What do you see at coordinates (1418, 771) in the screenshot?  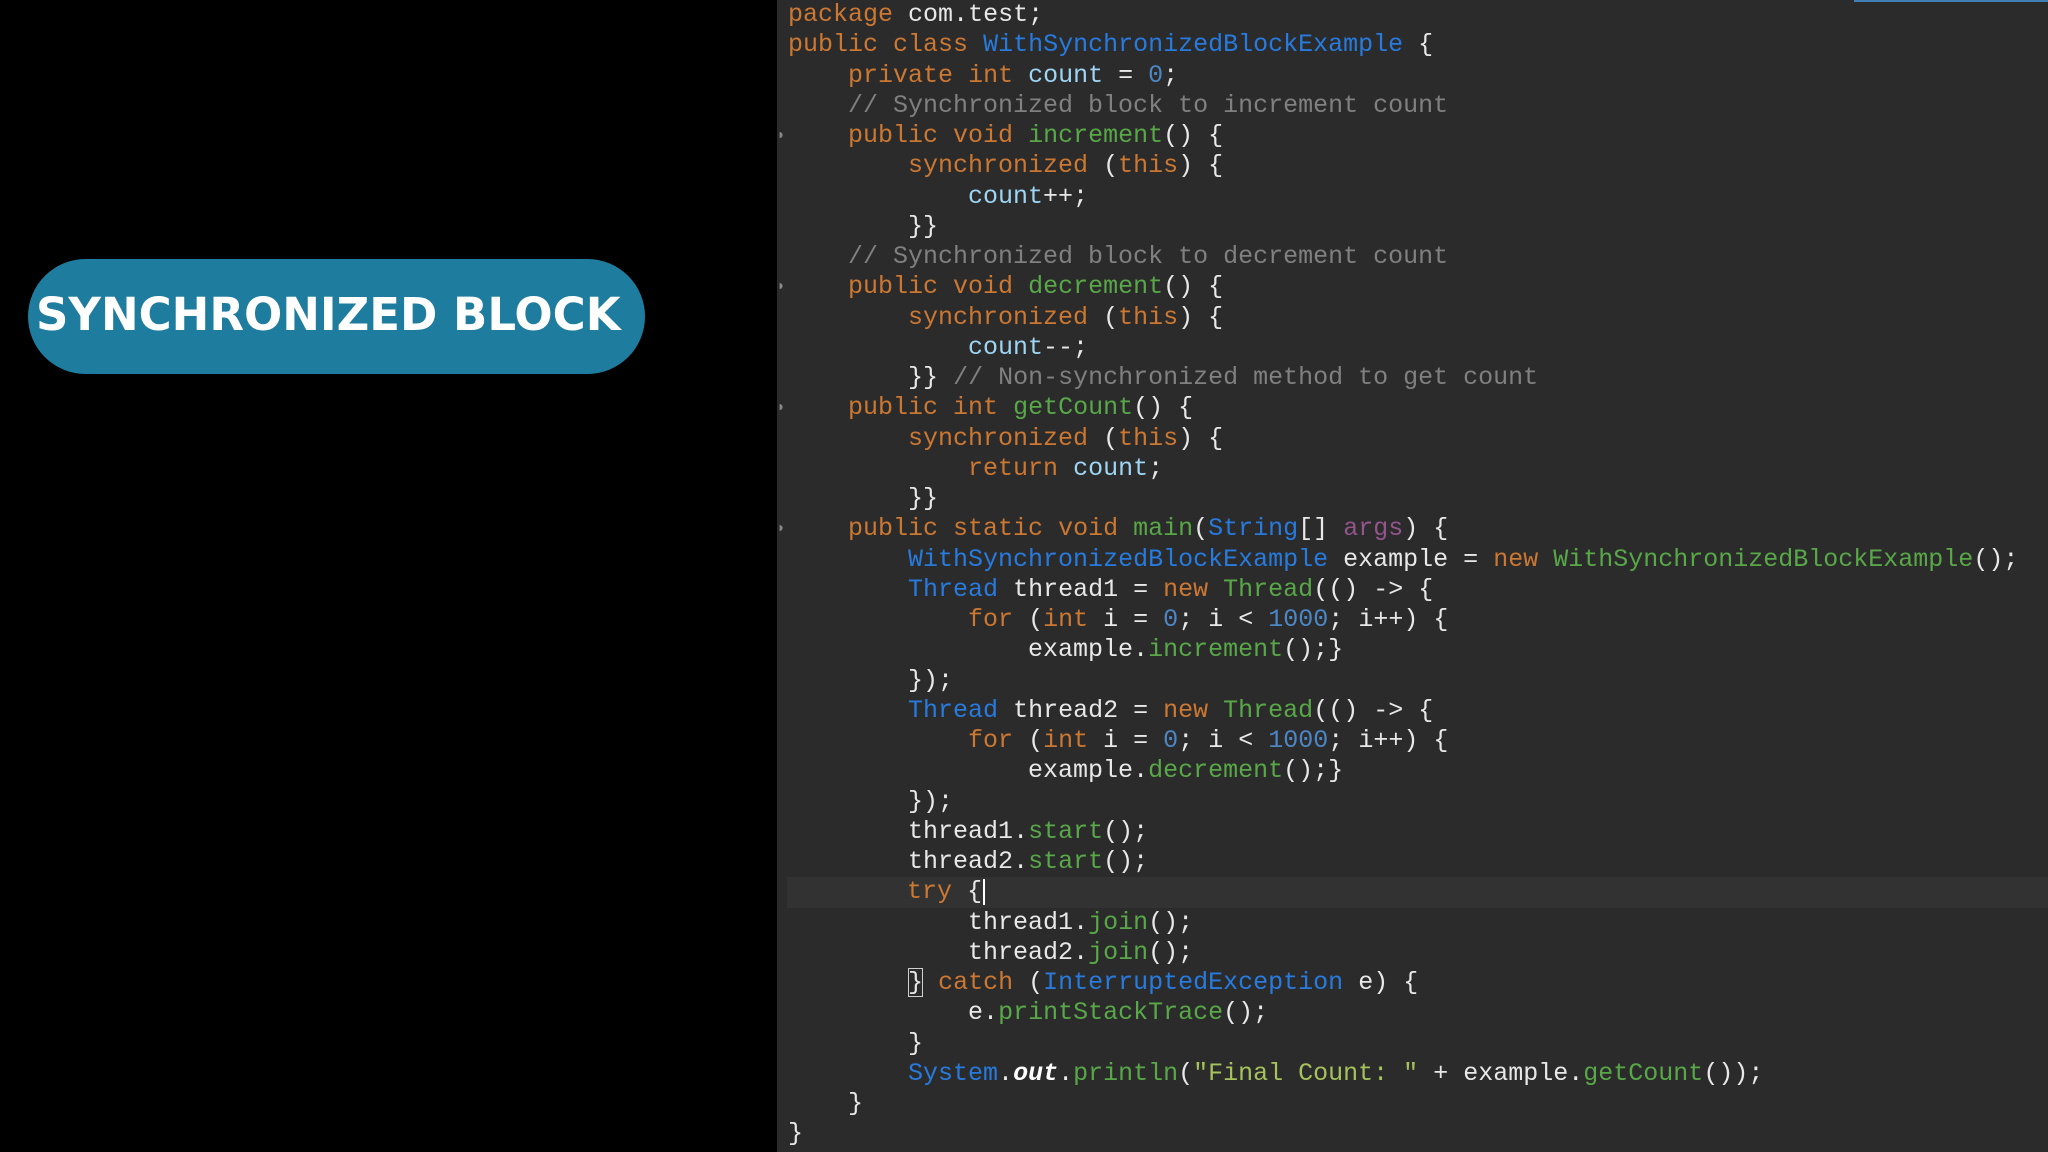 I see `code-line: example.decrement();}` at bounding box center [1418, 771].